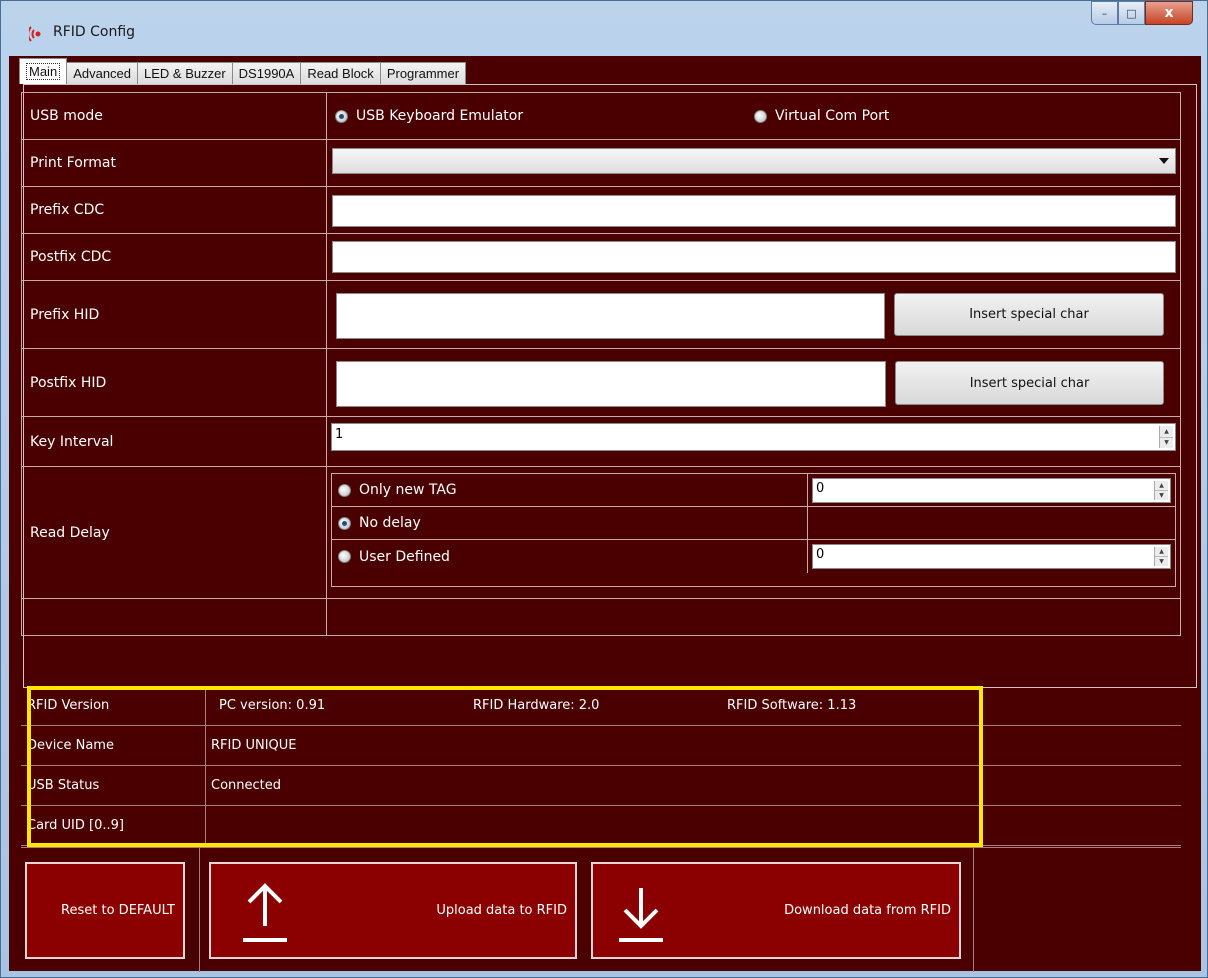 Image resolution: width=1208 pixels, height=978 pixels. I want to click on read-delay-label: Read Delay, so click(174, 532).